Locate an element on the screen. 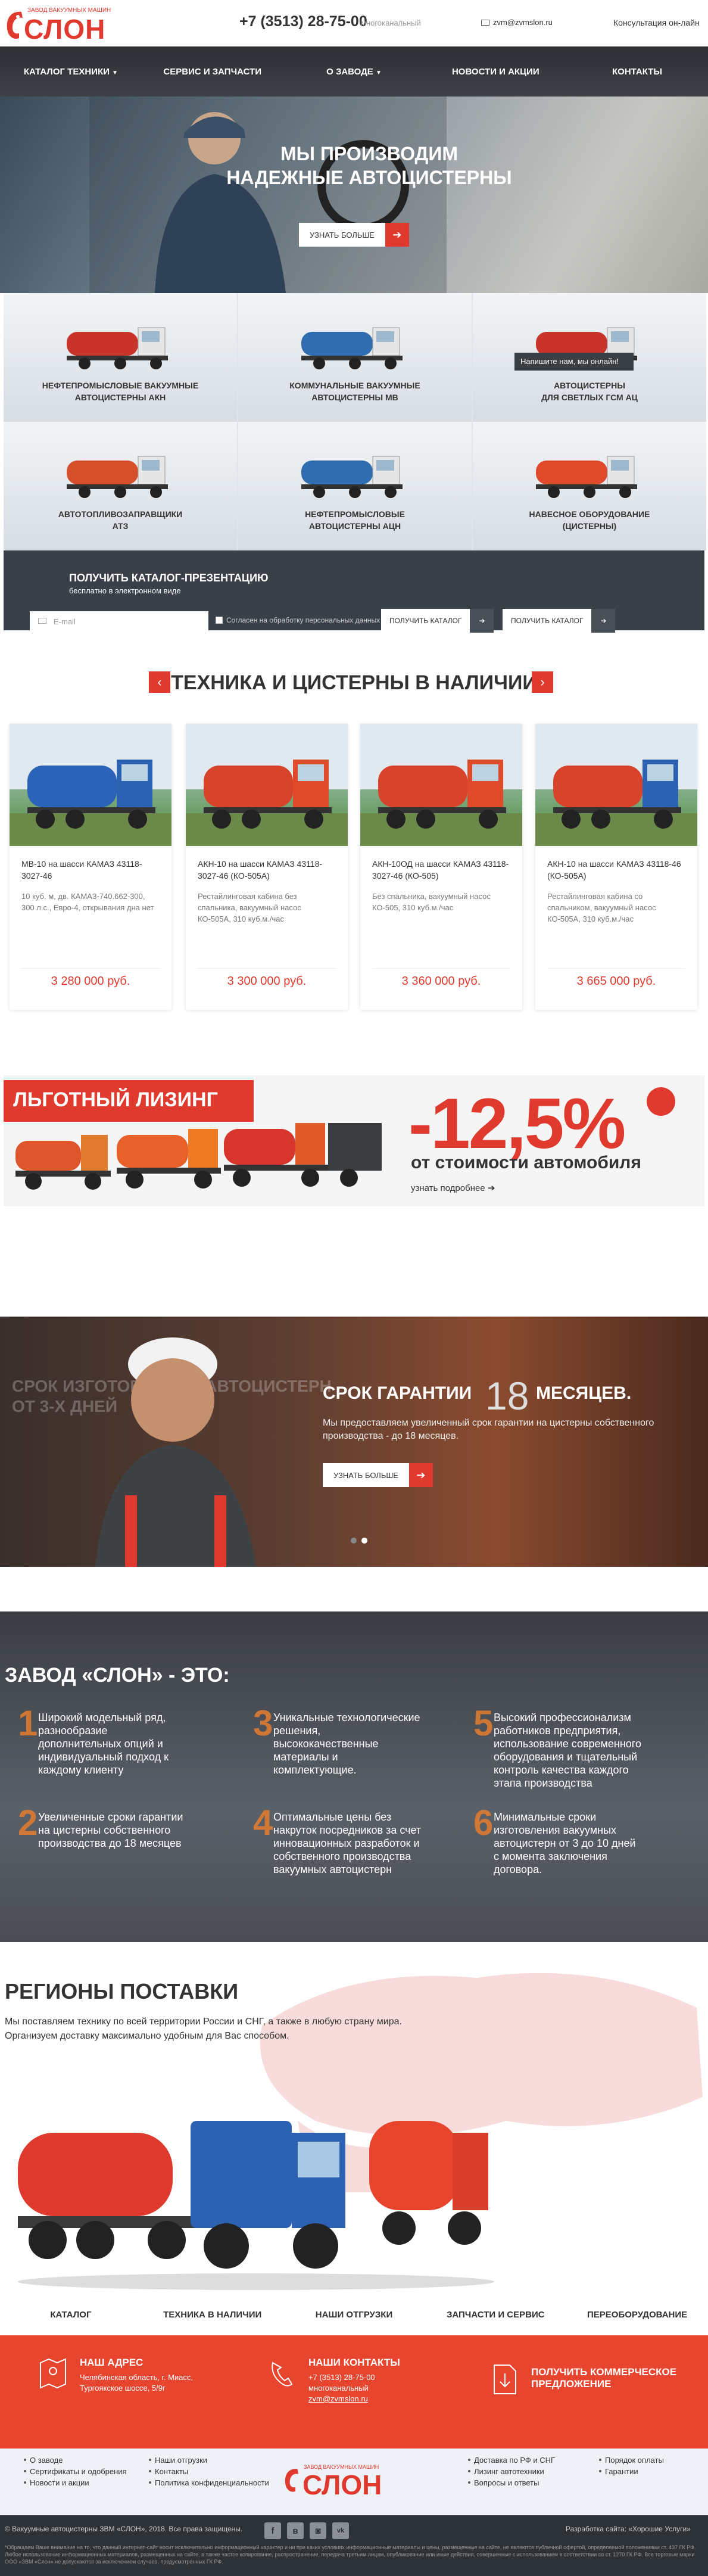 The width and height of the screenshot is (708, 2576). instagram-icon: ◙ is located at coordinates (318, 2530).